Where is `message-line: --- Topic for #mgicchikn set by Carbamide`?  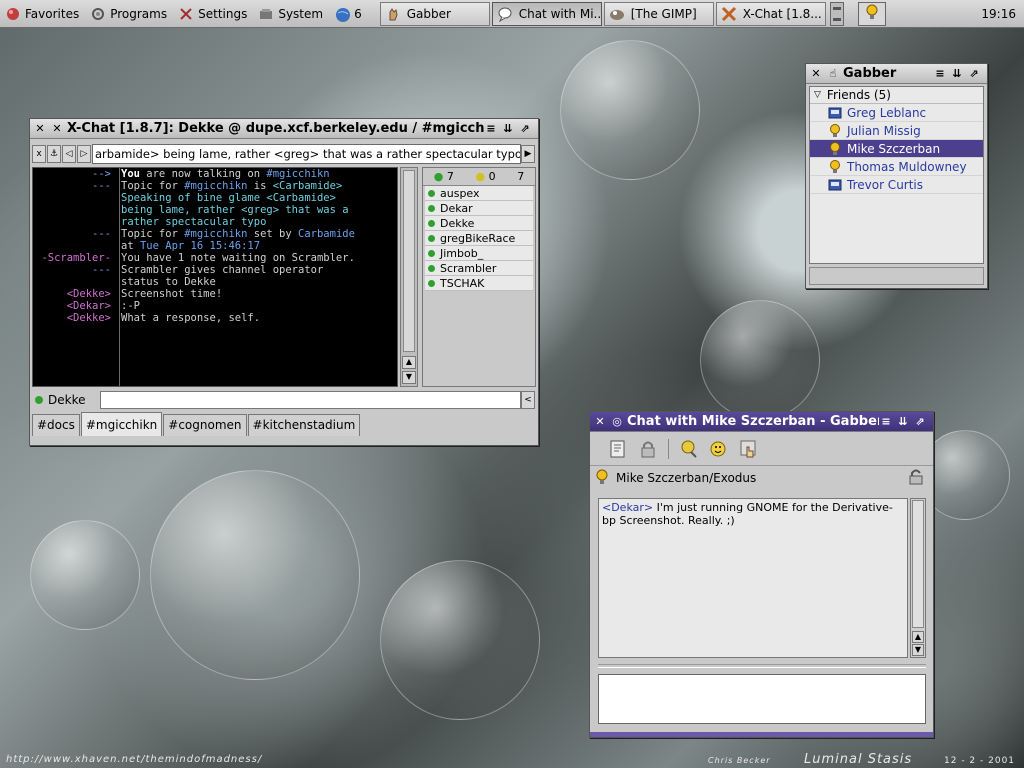
message-line: --- Topic for #mgicchikn set by Carbamide is located at coordinates (215, 234).